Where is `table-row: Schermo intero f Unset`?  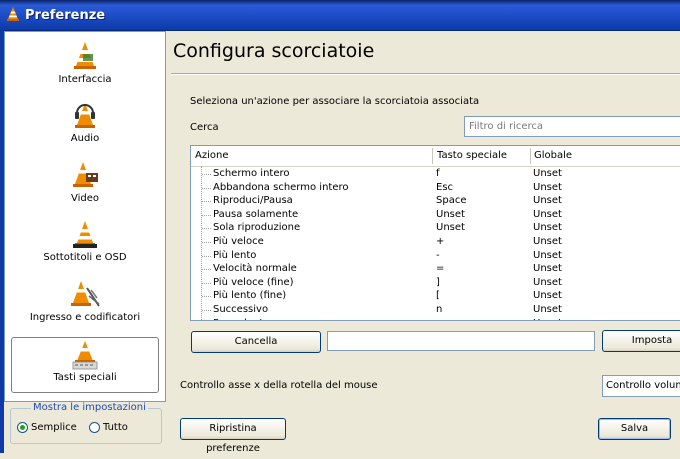
table-row: Schermo intero f Unset is located at coordinates (435, 174).